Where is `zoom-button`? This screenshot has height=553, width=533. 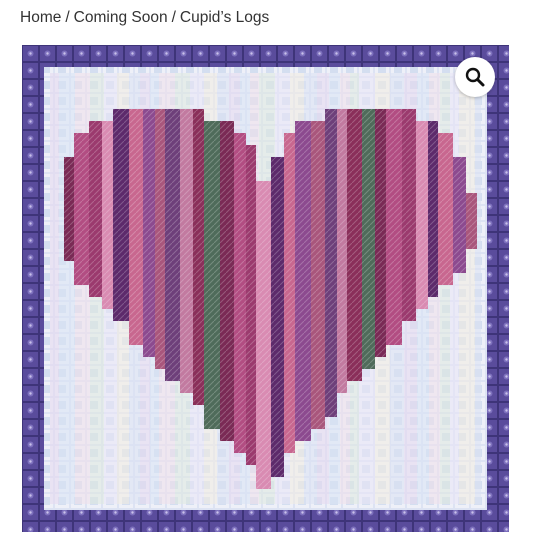
zoom-button is located at coordinates (475, 77).